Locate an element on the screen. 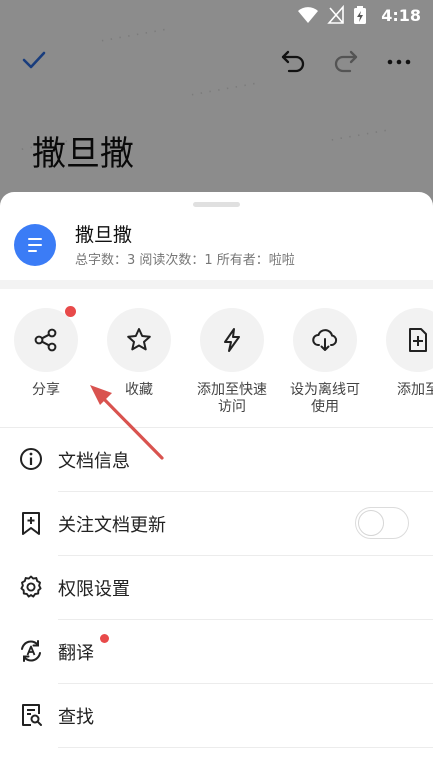 The height and width of the screenshot is (769, 433). share-action: 分享 is located at coordinates (46, 352).